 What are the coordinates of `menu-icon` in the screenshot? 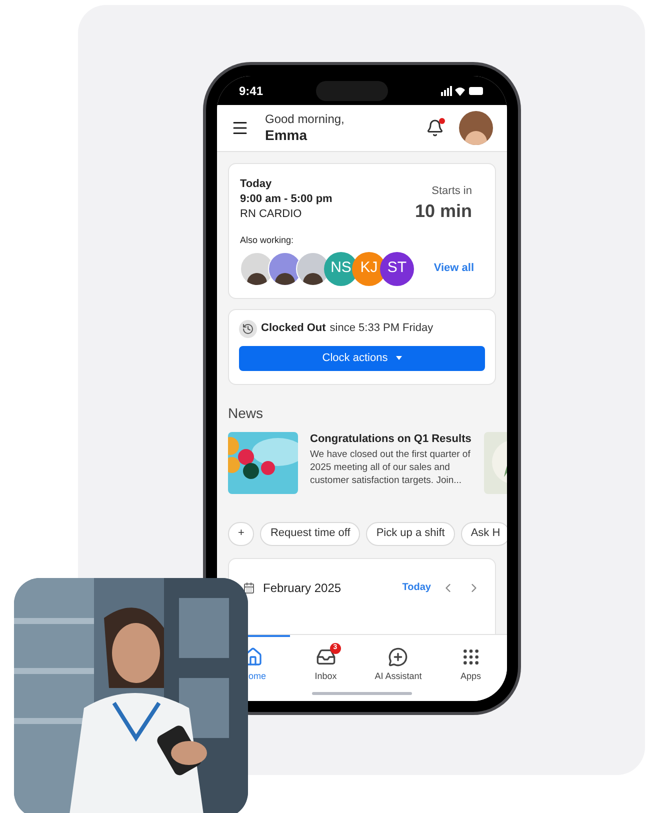 It's located at (240, 128).